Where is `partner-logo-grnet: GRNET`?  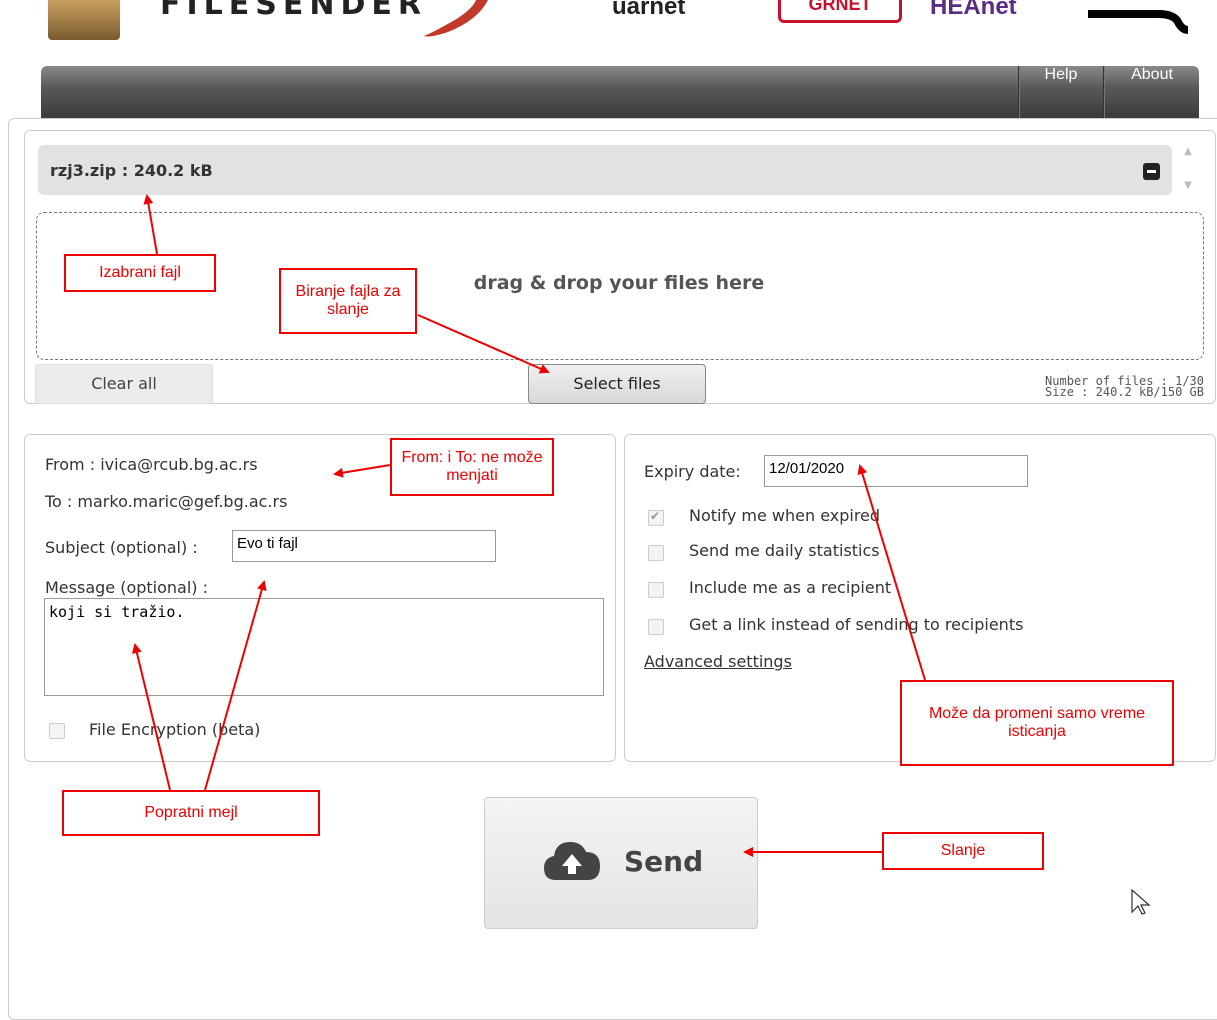
partner-logo-grnet: GRNET is located at coordinates (840, 11).